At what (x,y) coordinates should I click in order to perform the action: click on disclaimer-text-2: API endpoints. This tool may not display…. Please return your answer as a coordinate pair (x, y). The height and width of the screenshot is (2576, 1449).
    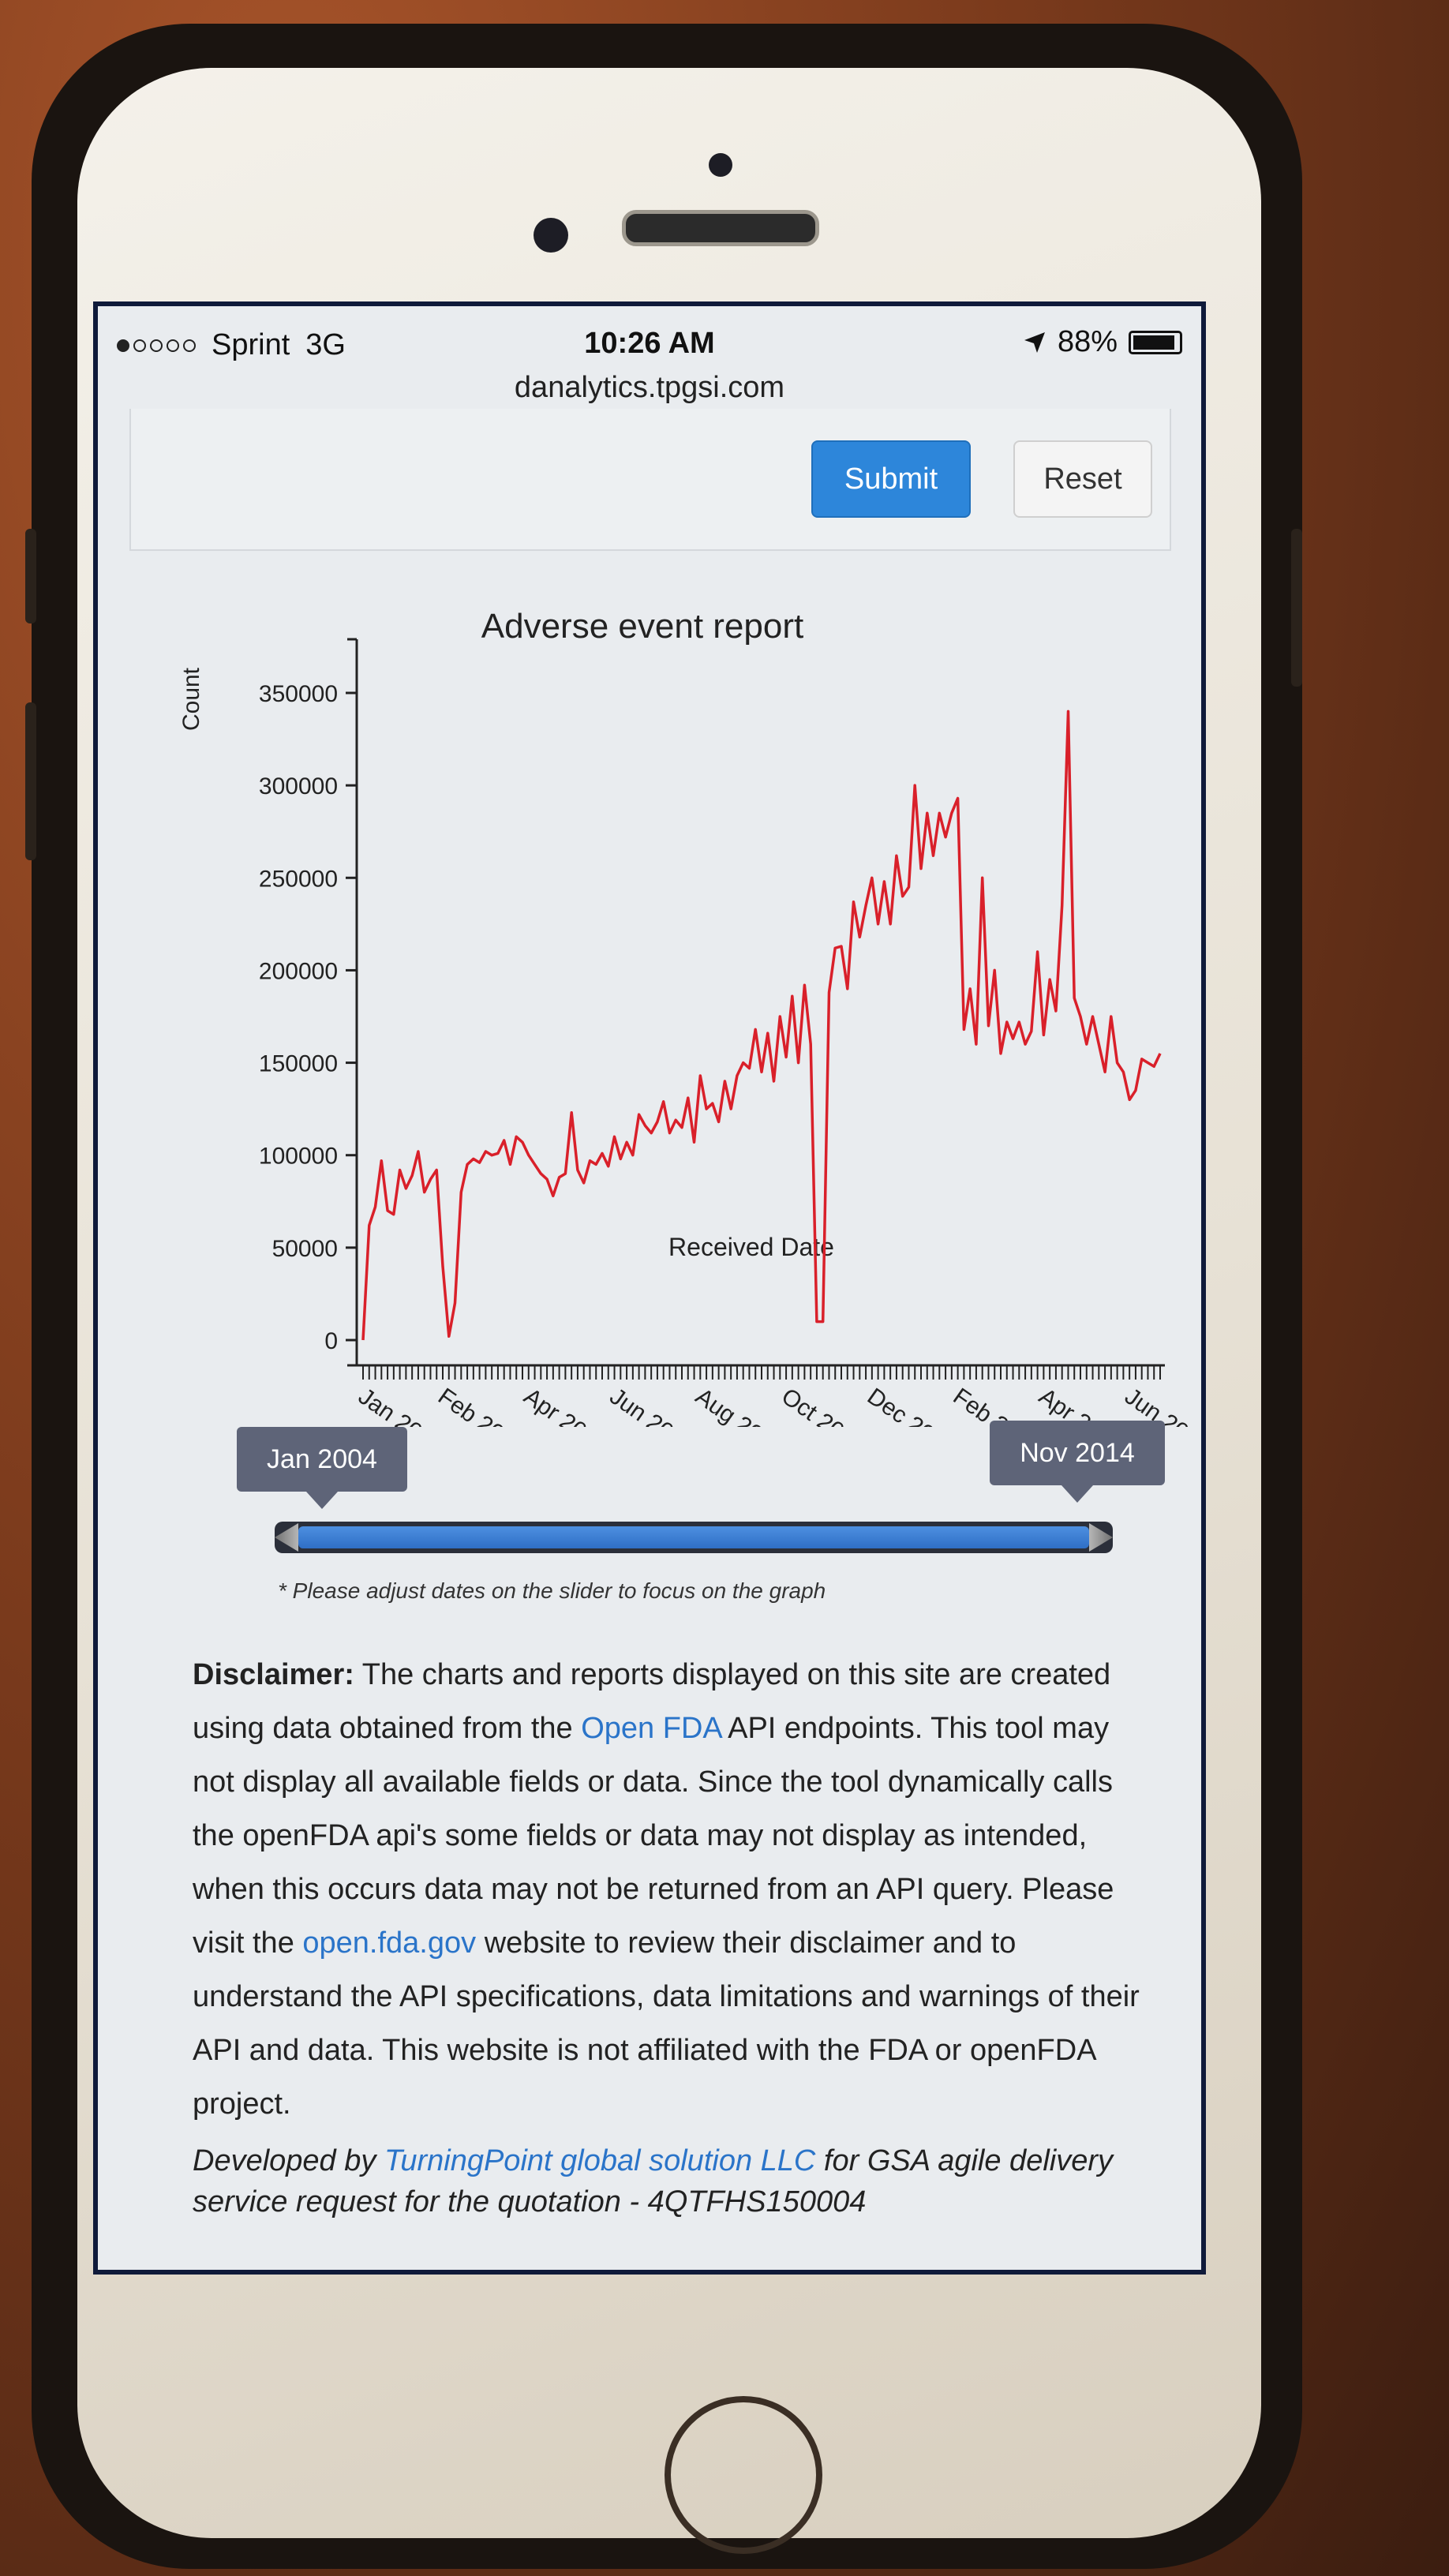
    Looking at the image, I should click on (653, 1836).